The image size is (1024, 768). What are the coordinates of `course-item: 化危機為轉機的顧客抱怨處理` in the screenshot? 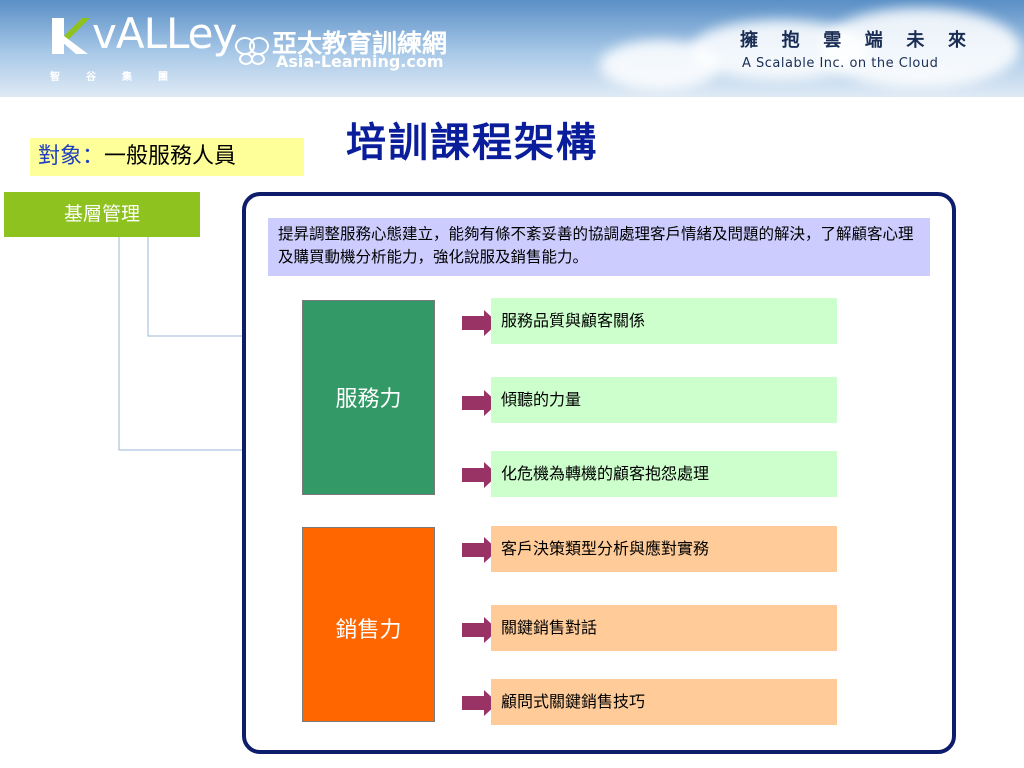 It's located at (664, 474).